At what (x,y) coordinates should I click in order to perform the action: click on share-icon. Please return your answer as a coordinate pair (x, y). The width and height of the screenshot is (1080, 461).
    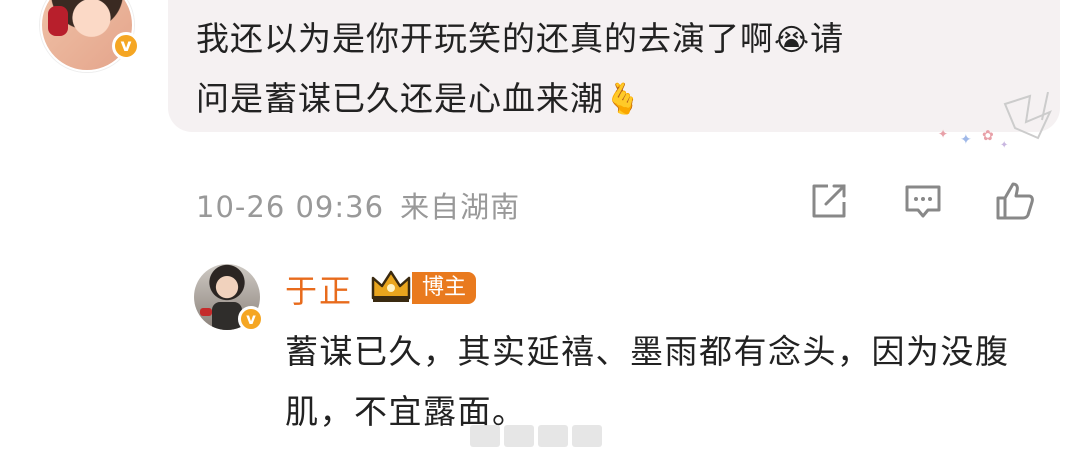
    Looking at the image, I should click on (829, 201).